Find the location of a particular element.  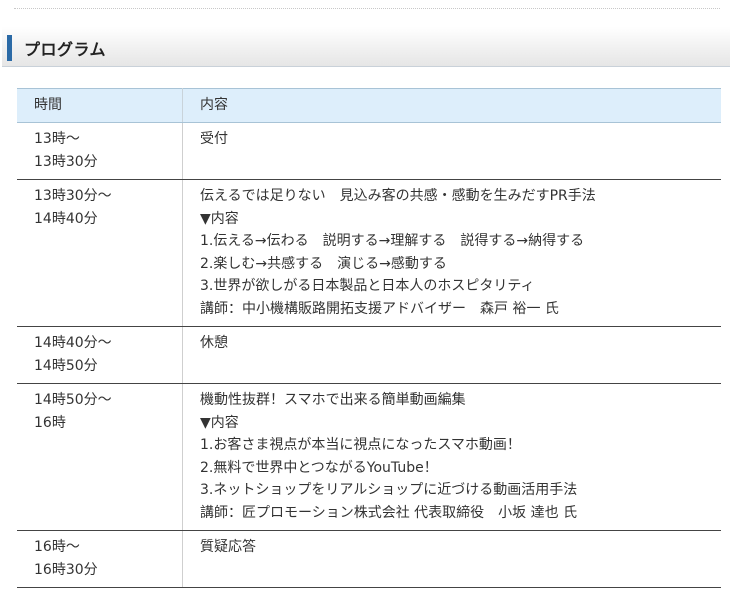

content-item: 3.世界が欲しがる日本製品と日本人のホスピタリティ is located at coordinates (367, 286).